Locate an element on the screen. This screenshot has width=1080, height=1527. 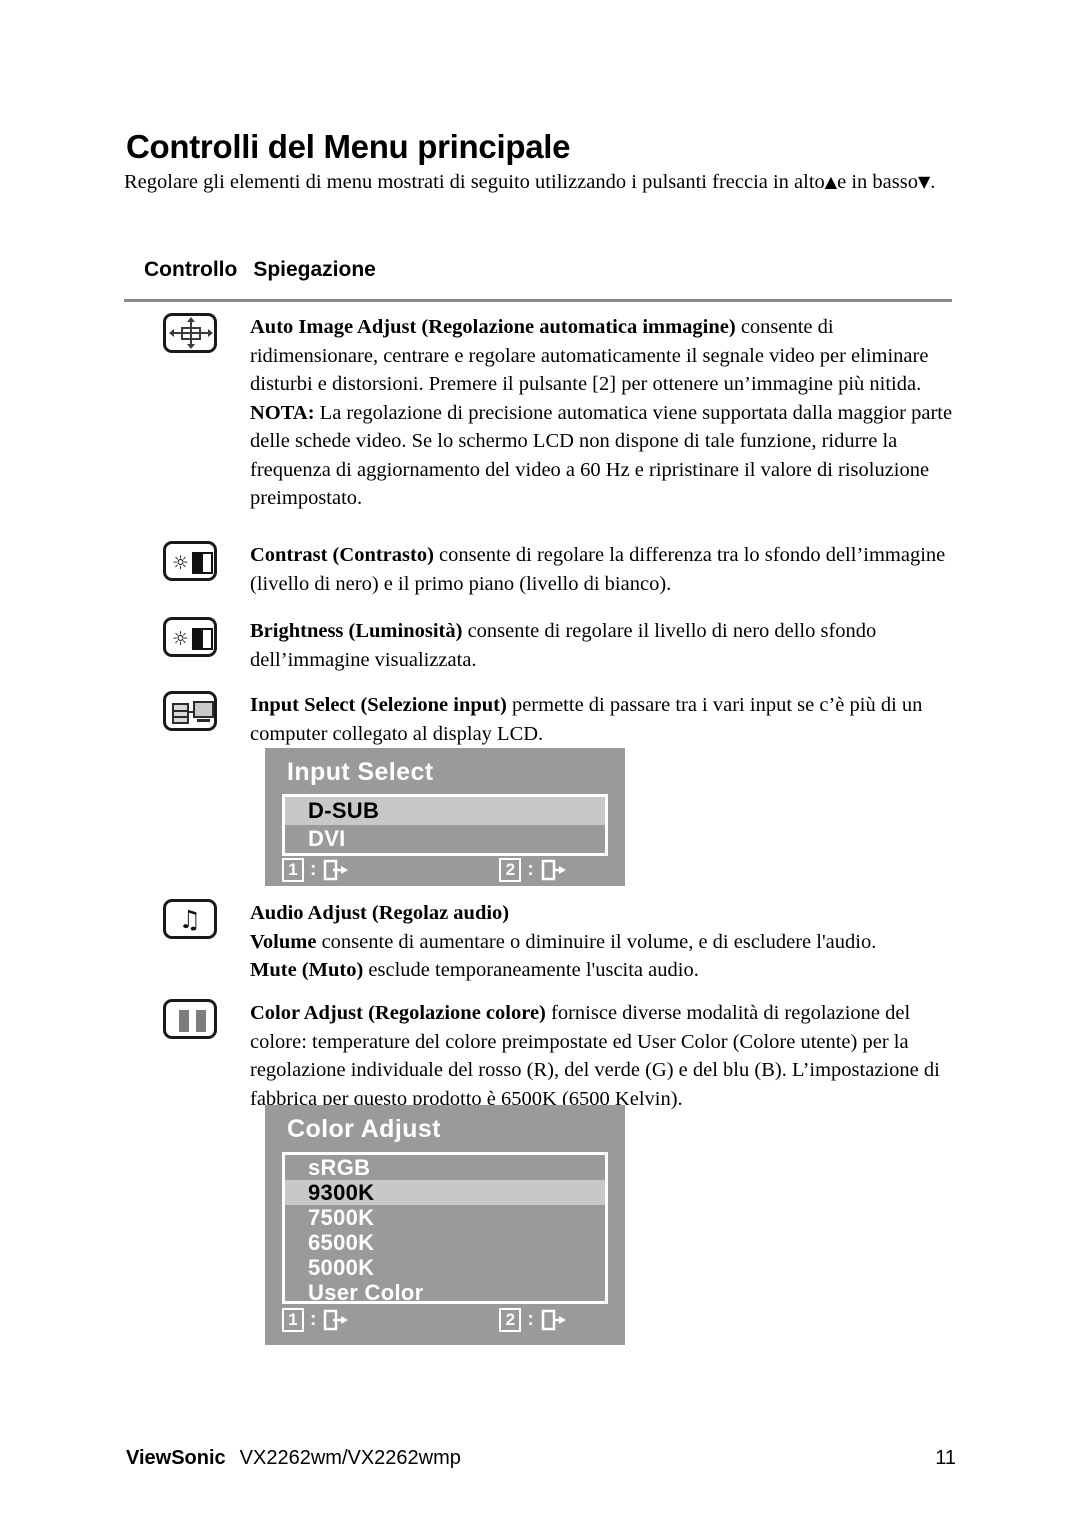
column-header-control: Controllo is located at coordinates (191, 269).